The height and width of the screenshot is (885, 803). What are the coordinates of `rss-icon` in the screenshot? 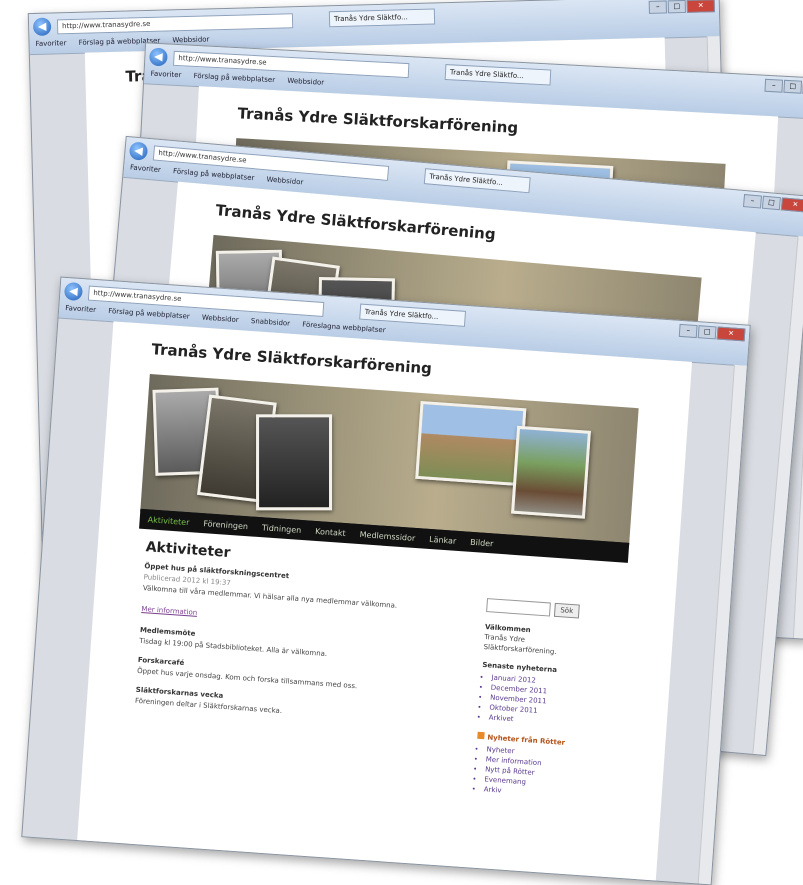 It's located at (481, 735).